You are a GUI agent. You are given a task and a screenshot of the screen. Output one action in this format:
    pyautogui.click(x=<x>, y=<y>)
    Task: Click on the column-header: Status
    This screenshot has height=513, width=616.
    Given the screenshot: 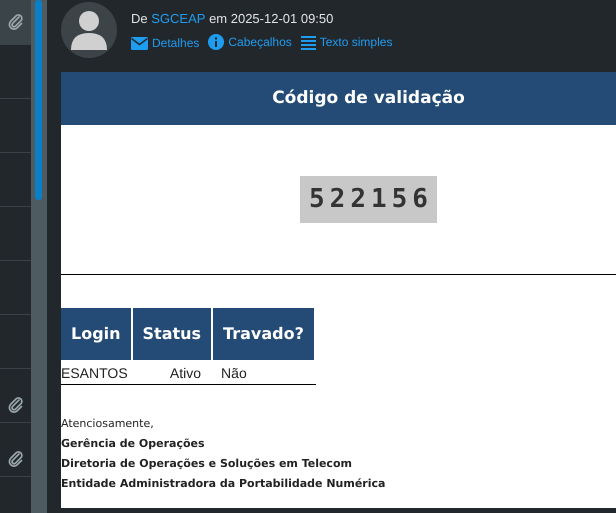 What is the action you would take?
    pyautogui.click(x=172, y=334)
    